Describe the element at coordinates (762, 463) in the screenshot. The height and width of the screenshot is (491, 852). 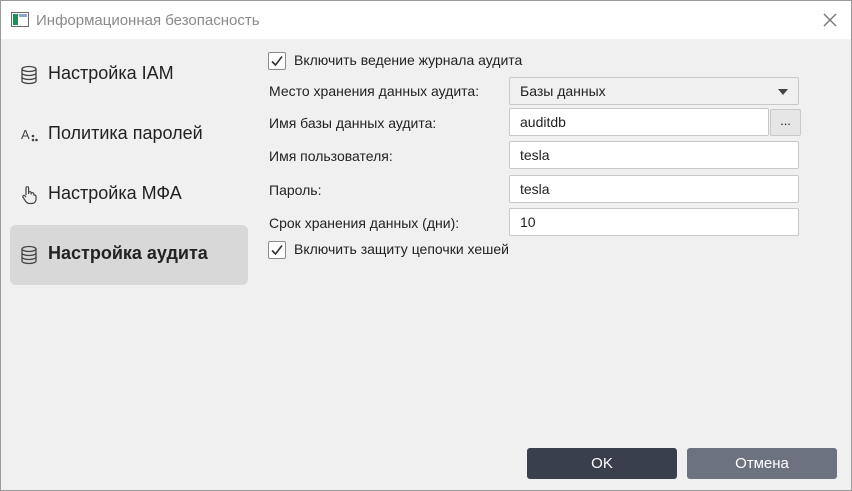
I see `cancel-button: Отмена` at that location.